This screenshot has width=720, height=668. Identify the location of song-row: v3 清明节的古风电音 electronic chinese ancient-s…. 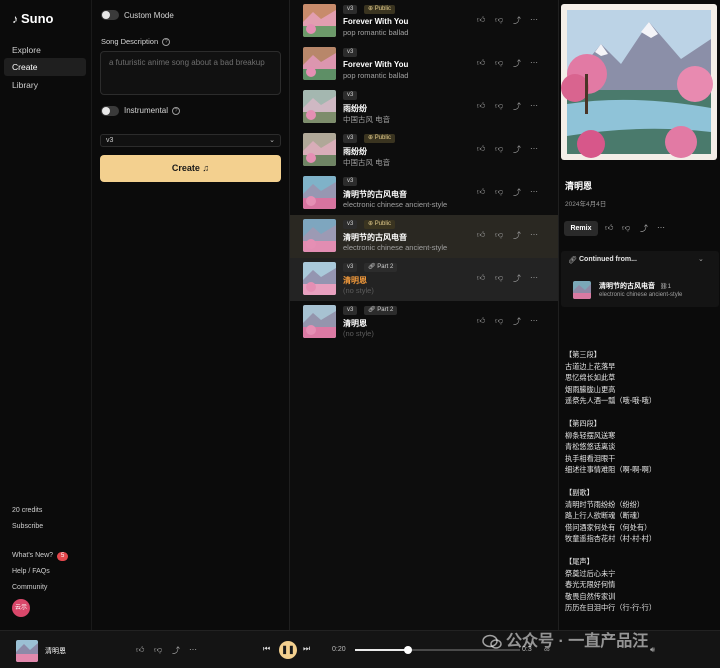
(424, 193).